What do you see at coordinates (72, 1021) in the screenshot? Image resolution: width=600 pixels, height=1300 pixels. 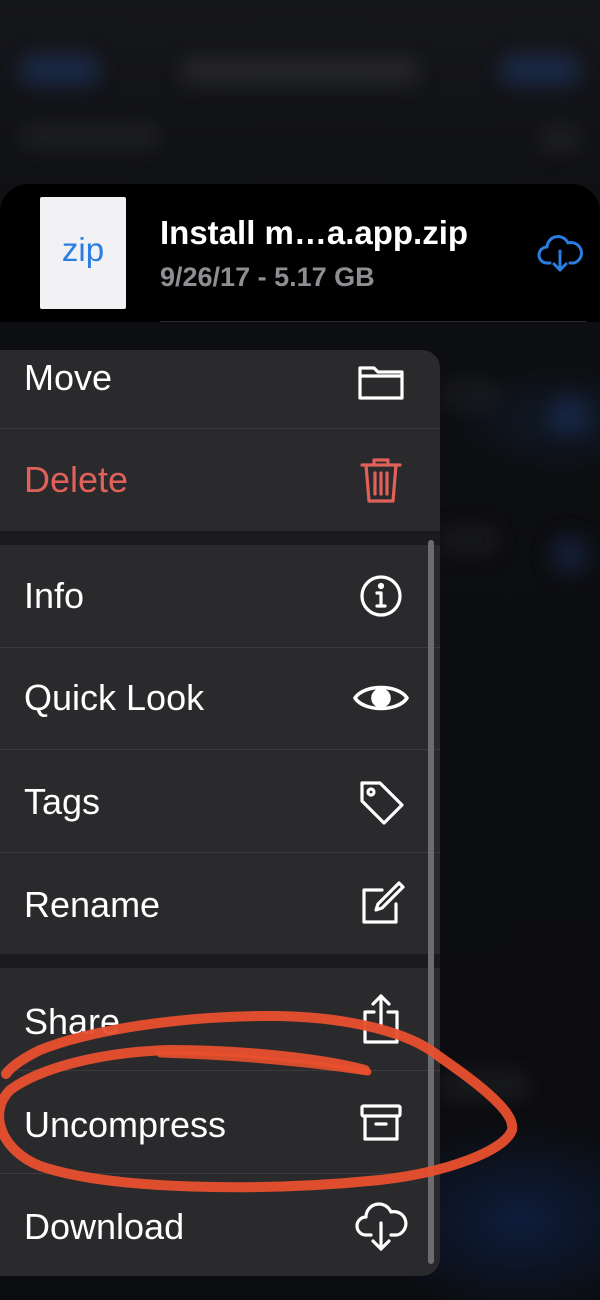 I see `menu-item-label: Share` at bounding box center [72, 1021].